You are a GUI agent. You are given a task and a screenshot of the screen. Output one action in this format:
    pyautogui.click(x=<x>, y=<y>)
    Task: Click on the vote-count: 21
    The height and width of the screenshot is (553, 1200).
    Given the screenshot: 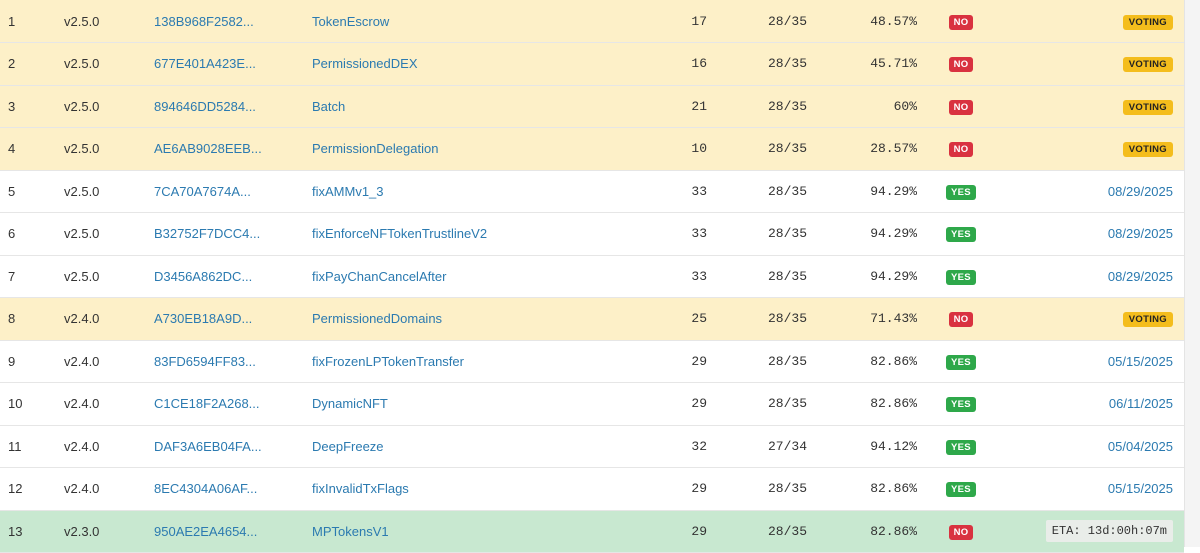 What is the action you would take?
    pyautogui.click(x=699, y=106)
    